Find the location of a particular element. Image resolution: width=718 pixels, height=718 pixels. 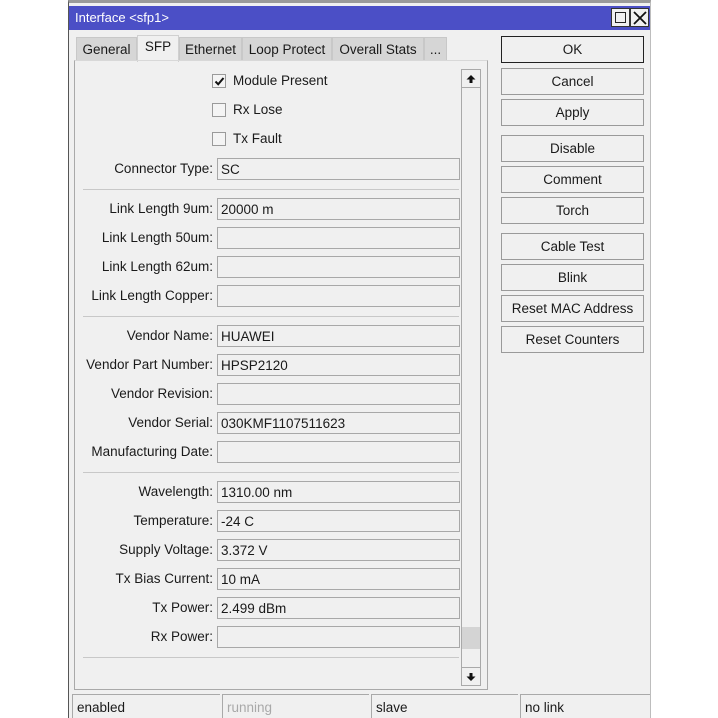

temperature-row: Temperature: -24 C is located at coordinates (269, 521).